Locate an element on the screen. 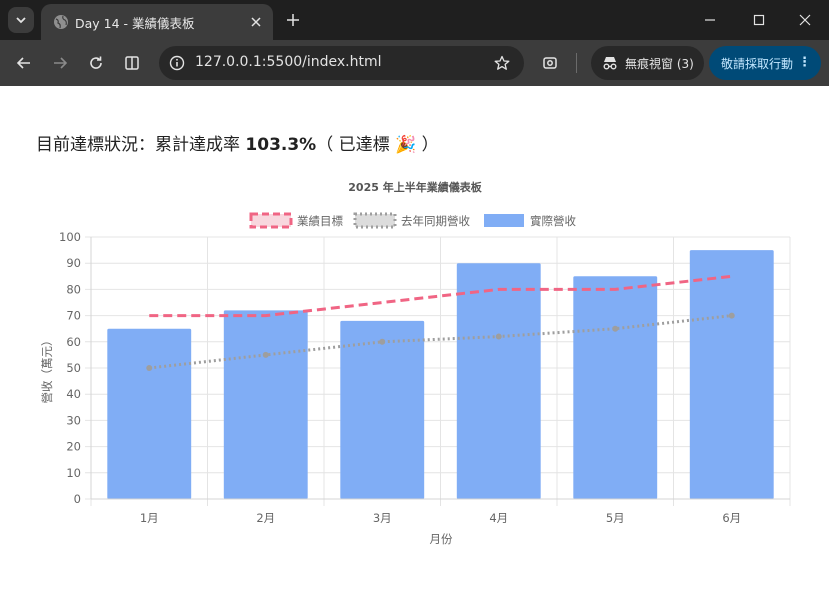  active-tab: Day 14 - 業績儀表板 is located at coordinates (157, 22).